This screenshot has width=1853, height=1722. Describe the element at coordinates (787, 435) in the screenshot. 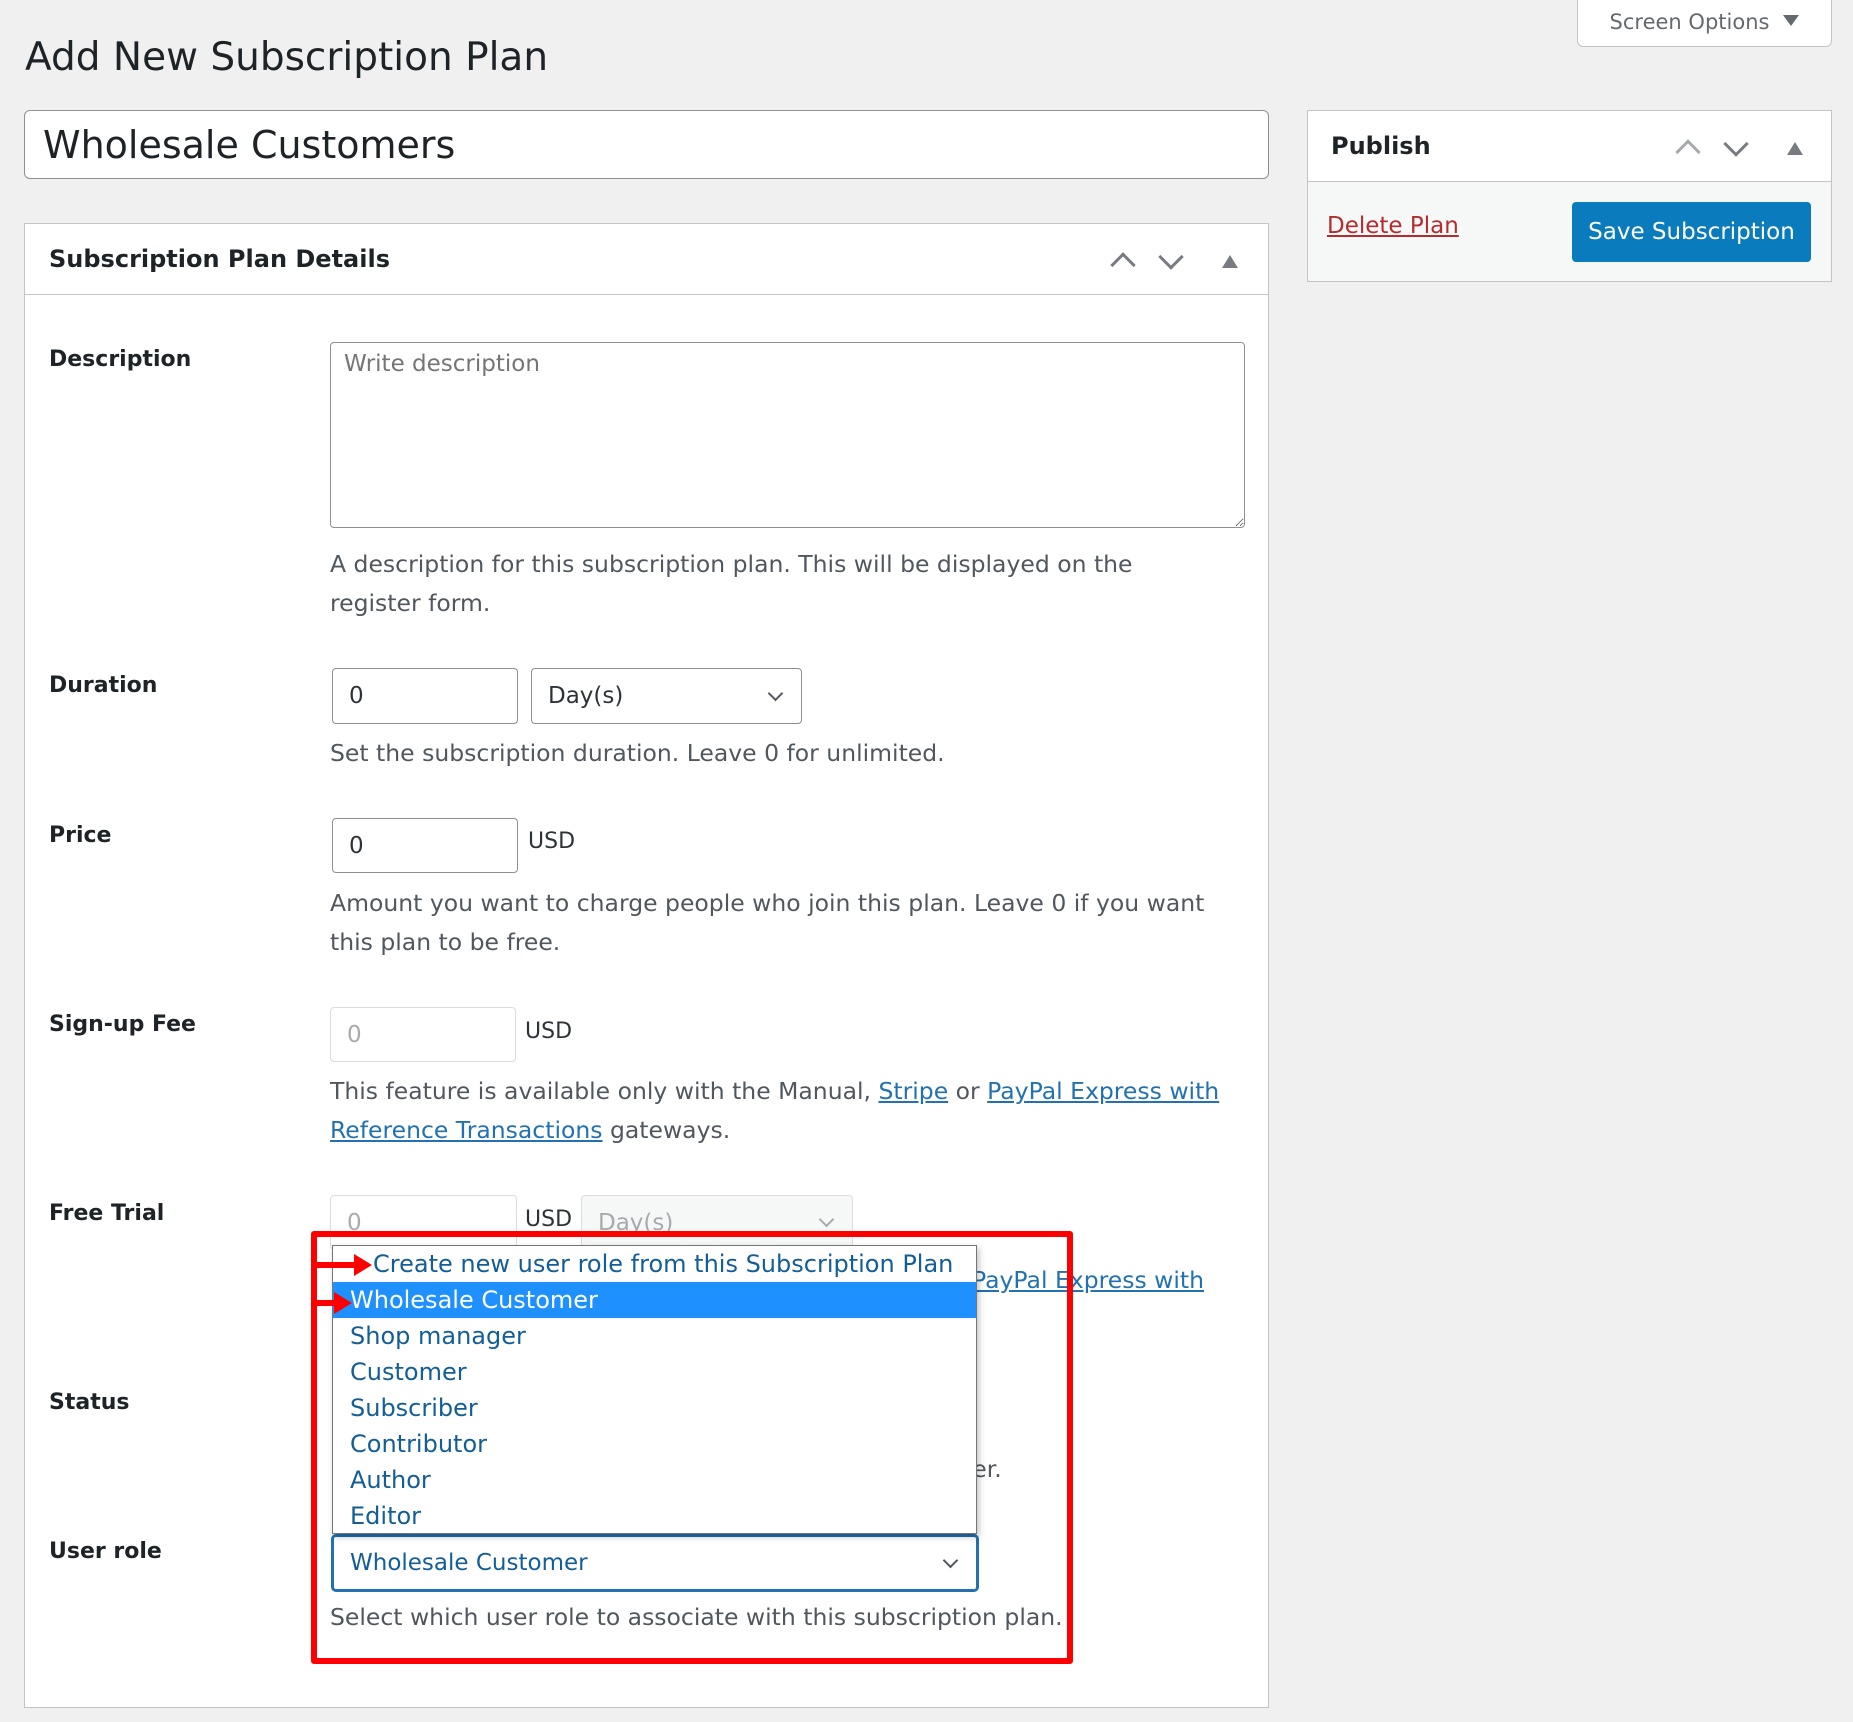

I see `description-textarea` at that location.